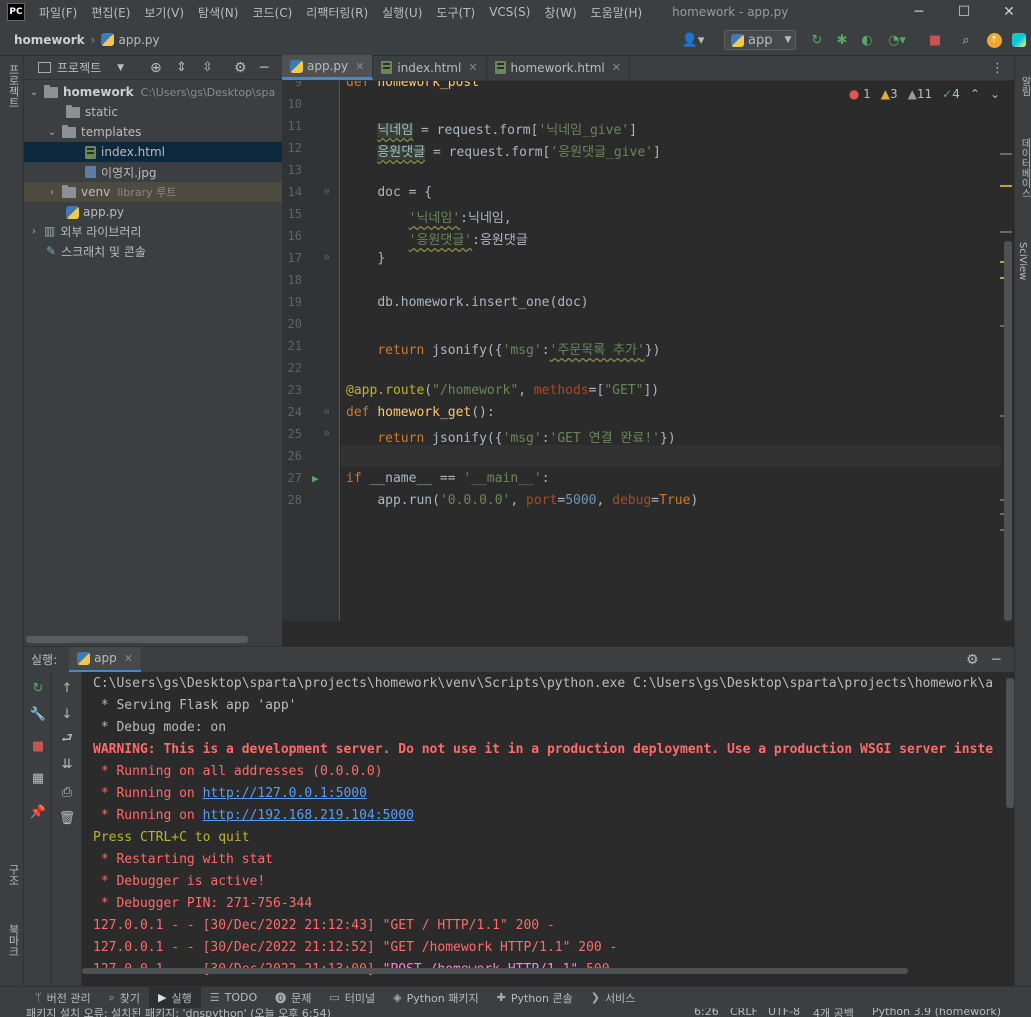 Image resolution: width=1031 pixels, height=1017 pixels. Describe the element at coordinates (860, 94) in the screenshot. I see `error-count: ● 1` at that location.